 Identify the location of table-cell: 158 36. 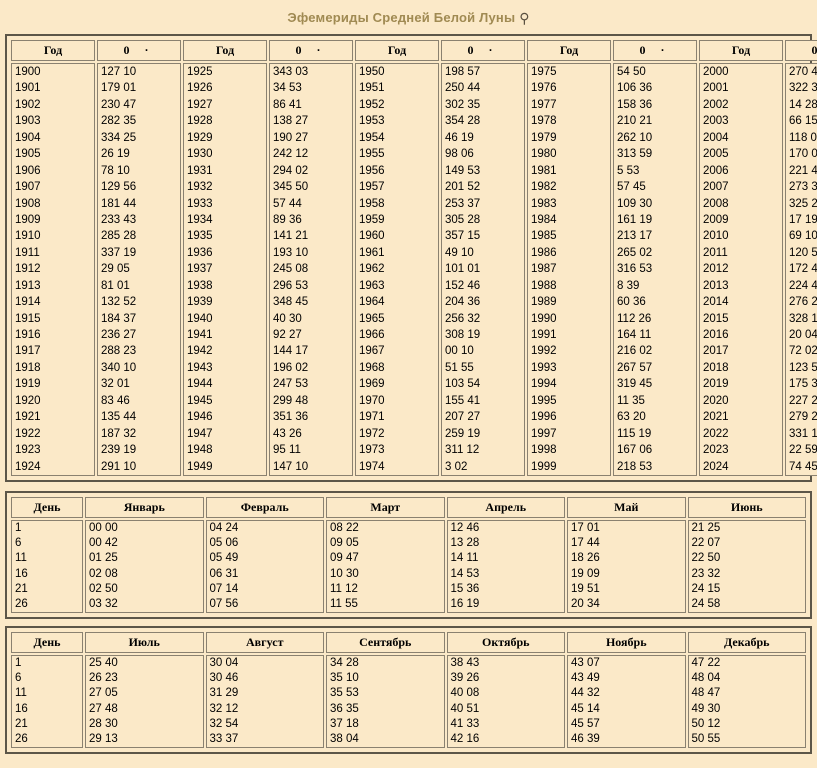
(635, 104).